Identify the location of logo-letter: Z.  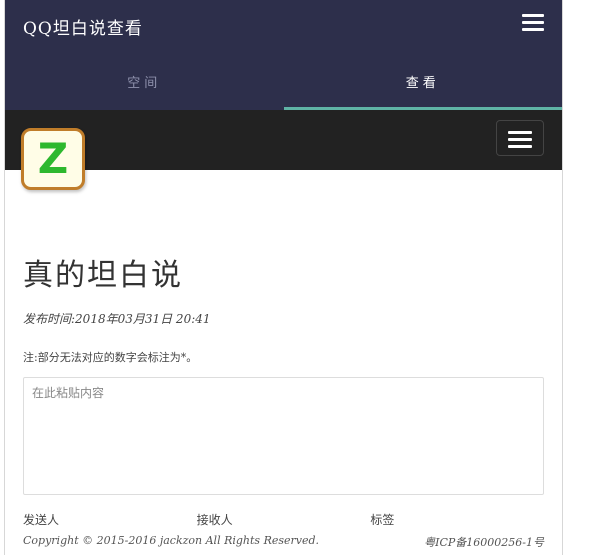
(53, 158).